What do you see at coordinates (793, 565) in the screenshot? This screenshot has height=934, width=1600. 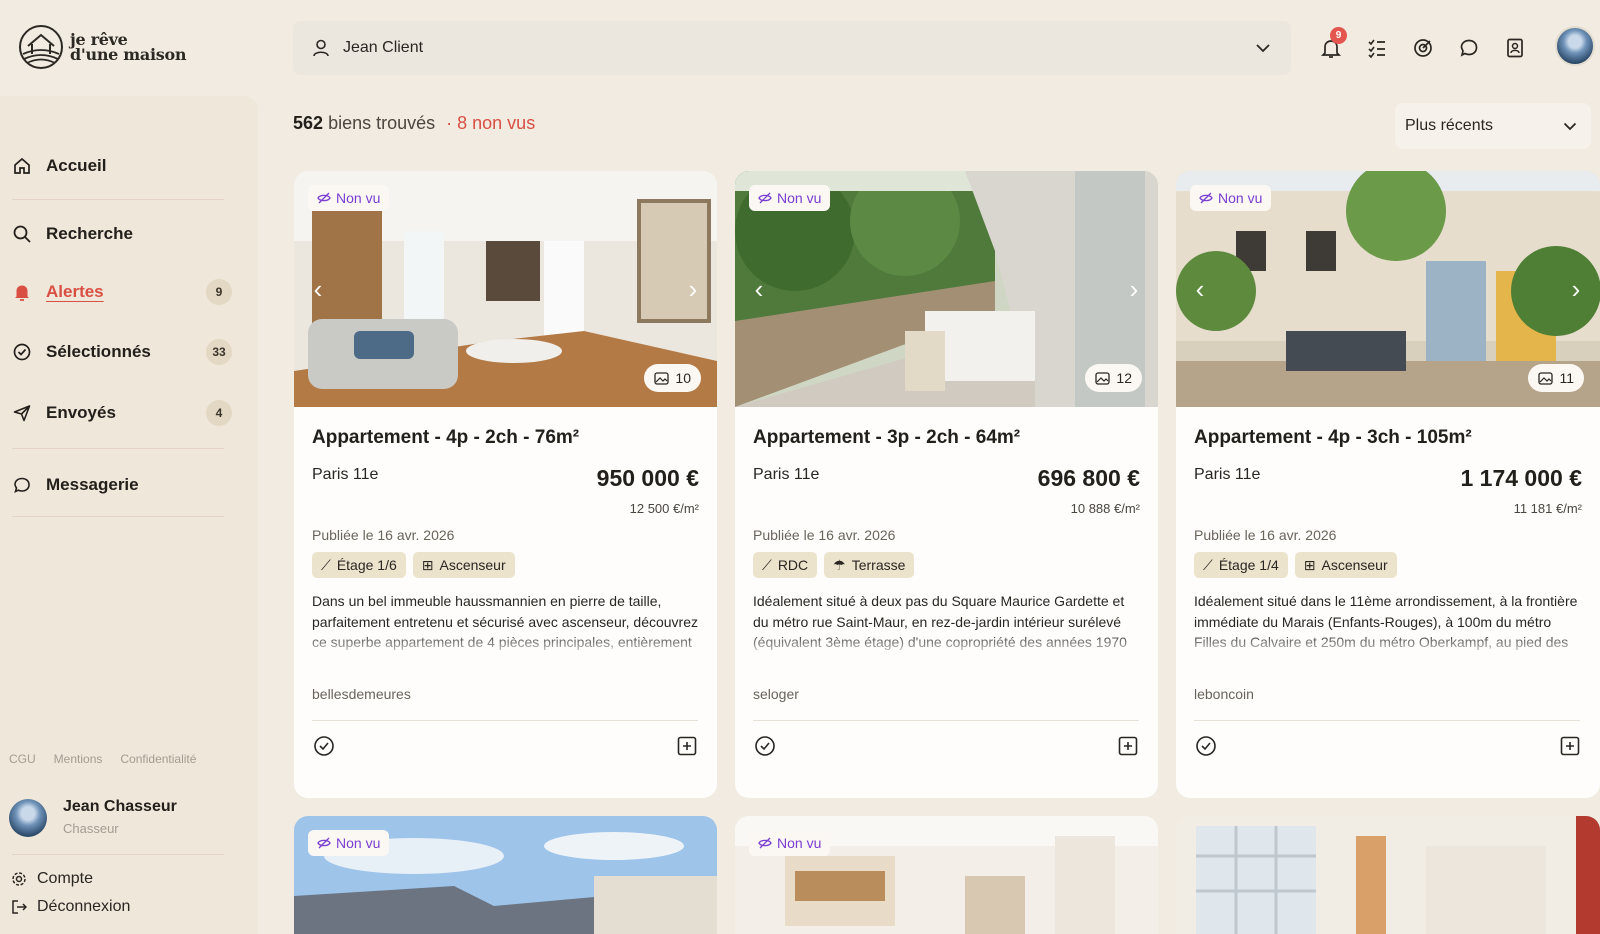 I see `tag-label: RDC` at bounding box center [793, 565].